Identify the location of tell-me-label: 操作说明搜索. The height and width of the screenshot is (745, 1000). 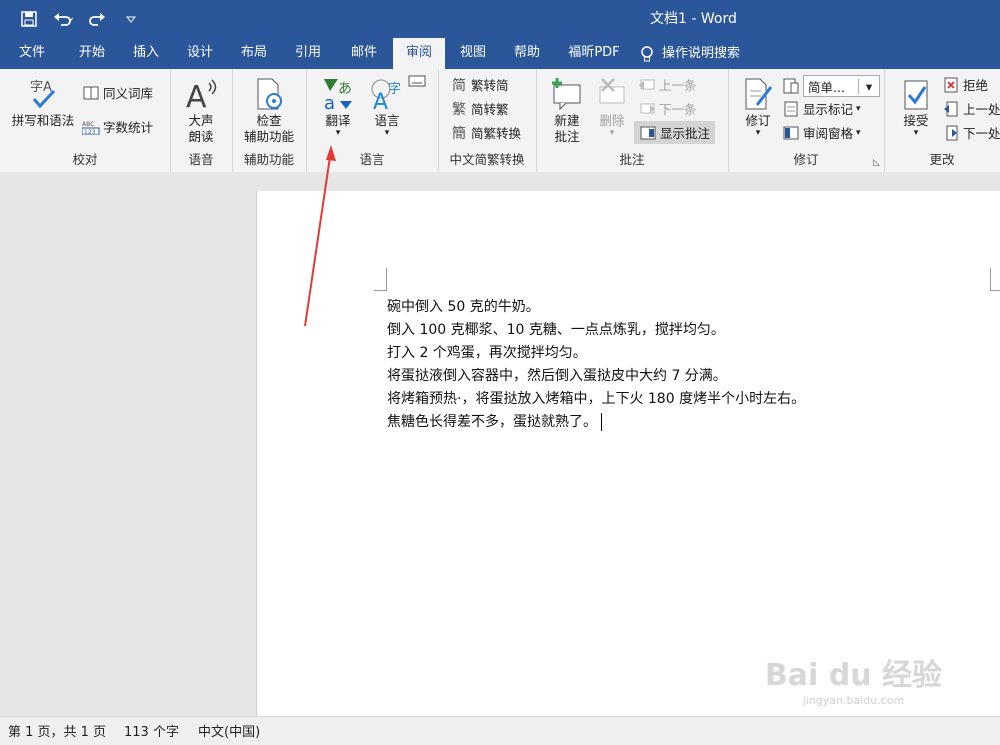
(701, 53).